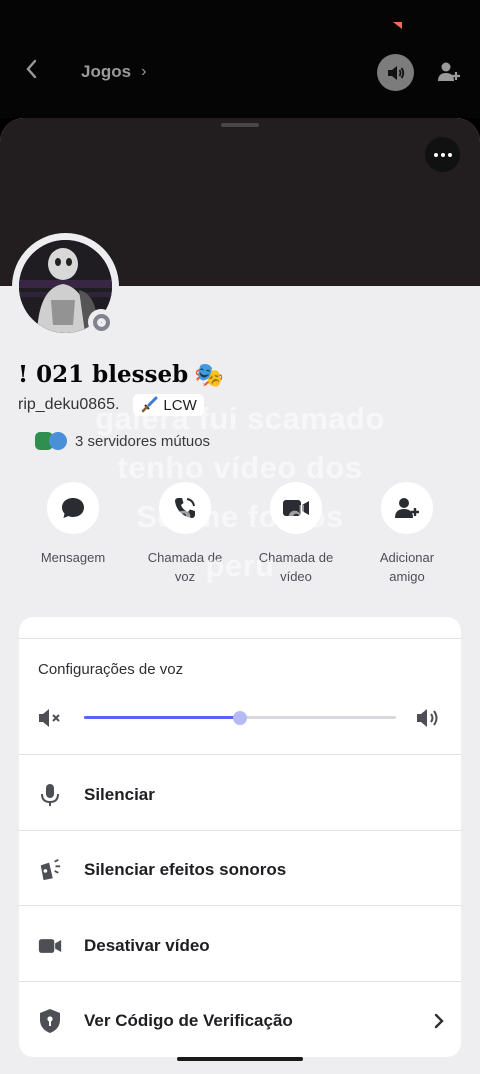 The width and height of the screenshot is (480, 1074). What do you see at coordinates (103, 374) in the screenshot?
I see `display-name-text: ! 021 blesseb` at bounding box center [103, 374].